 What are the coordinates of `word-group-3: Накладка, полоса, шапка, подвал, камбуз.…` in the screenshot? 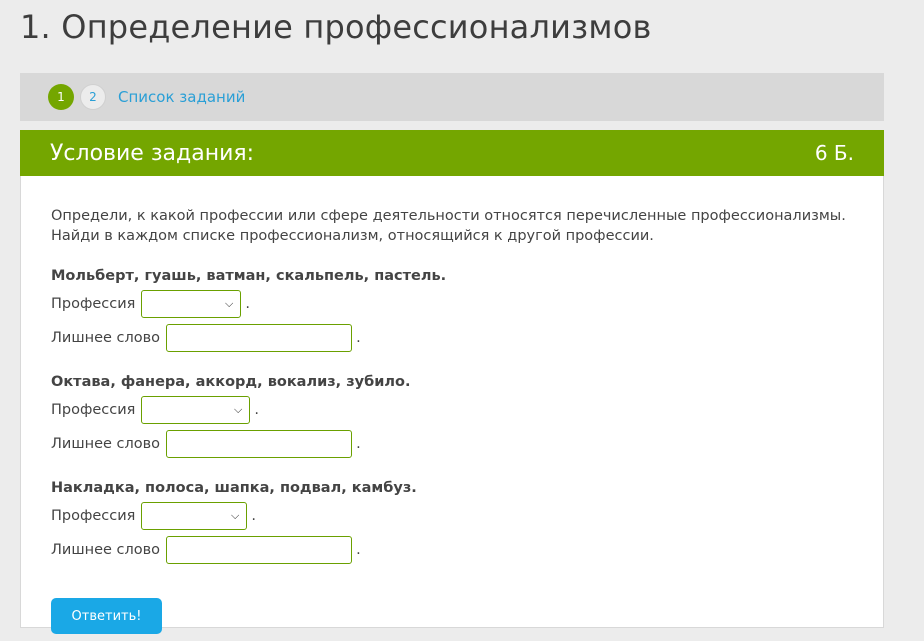 It's located at (452, 522).